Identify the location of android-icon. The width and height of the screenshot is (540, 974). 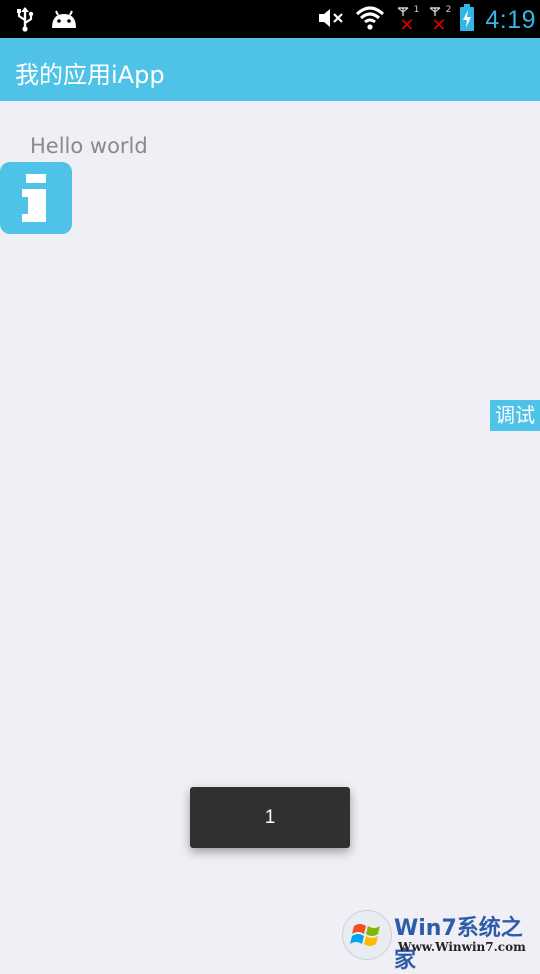
(64, 21).